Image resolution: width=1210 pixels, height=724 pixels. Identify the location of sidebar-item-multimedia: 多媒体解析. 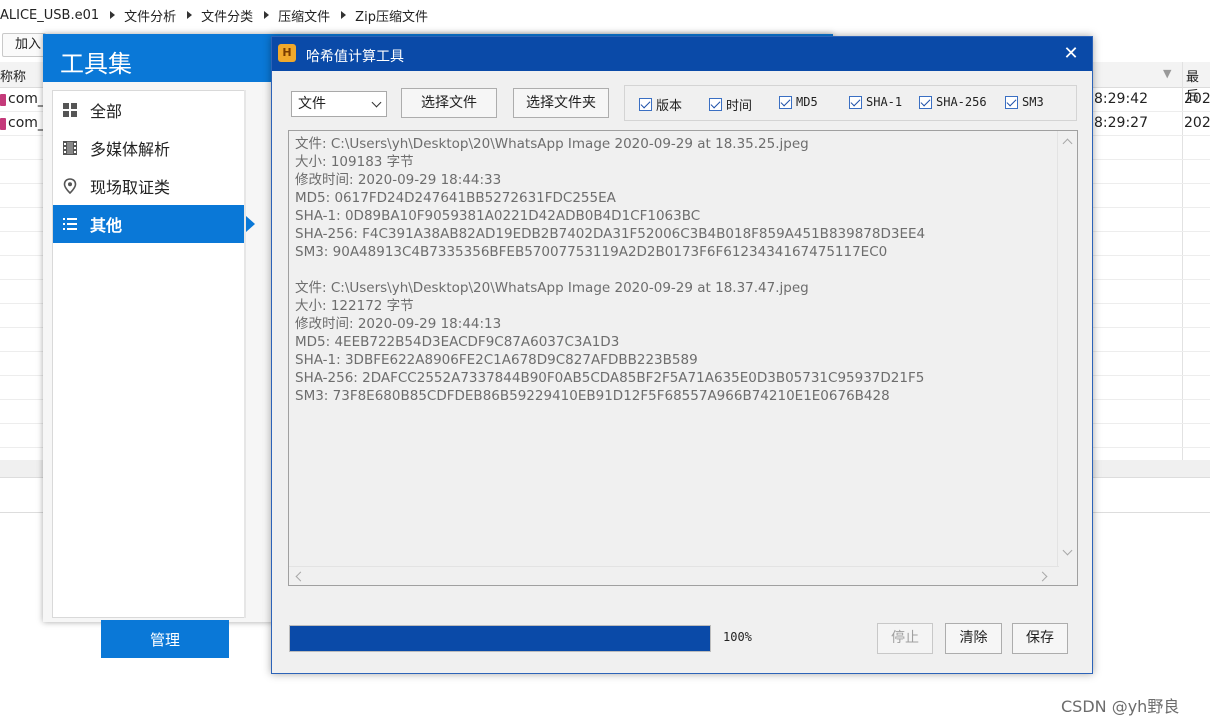
(149, 148).